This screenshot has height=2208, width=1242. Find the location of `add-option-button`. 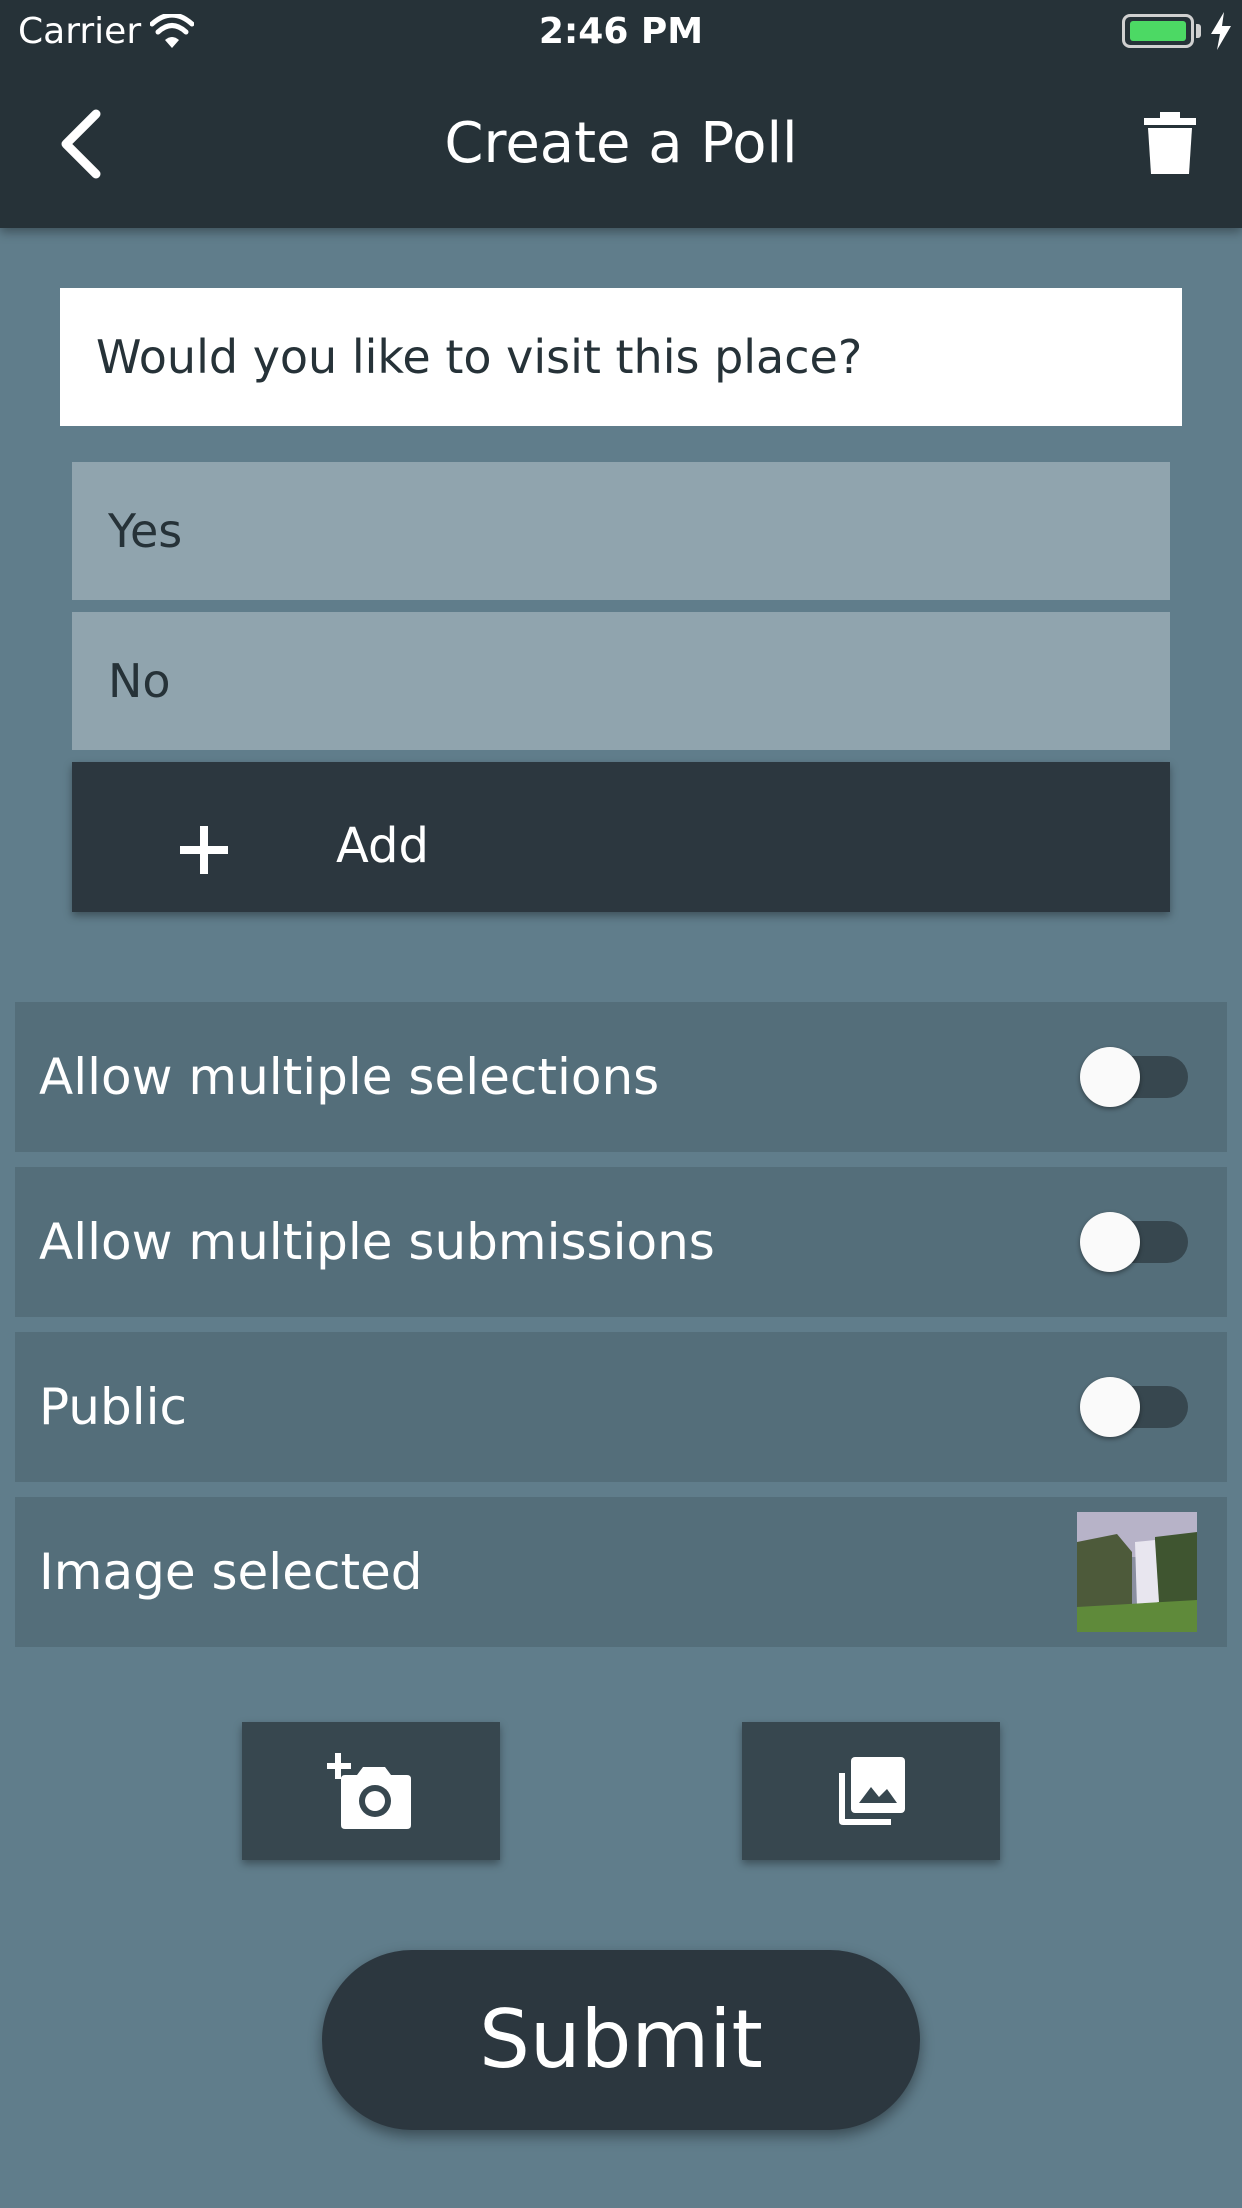

add-option-button is located at coordinates (621, 837).